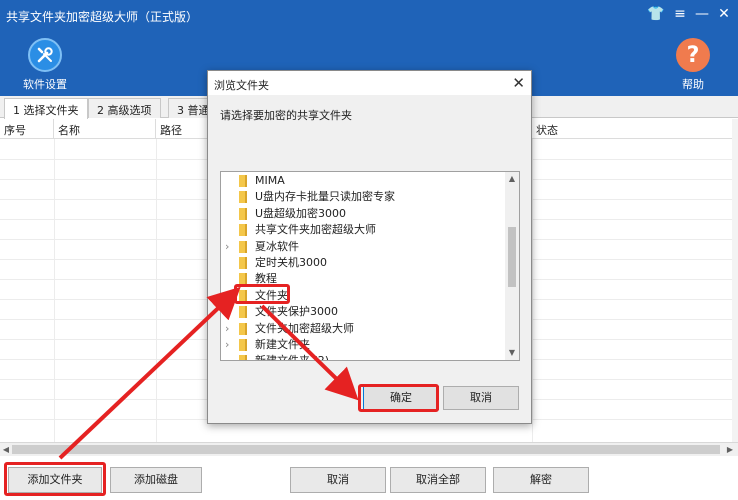 The width and height of the screenshot is (738, 500). What do you see at coordinates (693, 84) in the screenshot?
I see `help-label: 帮助` at bounding box center [693, 84].